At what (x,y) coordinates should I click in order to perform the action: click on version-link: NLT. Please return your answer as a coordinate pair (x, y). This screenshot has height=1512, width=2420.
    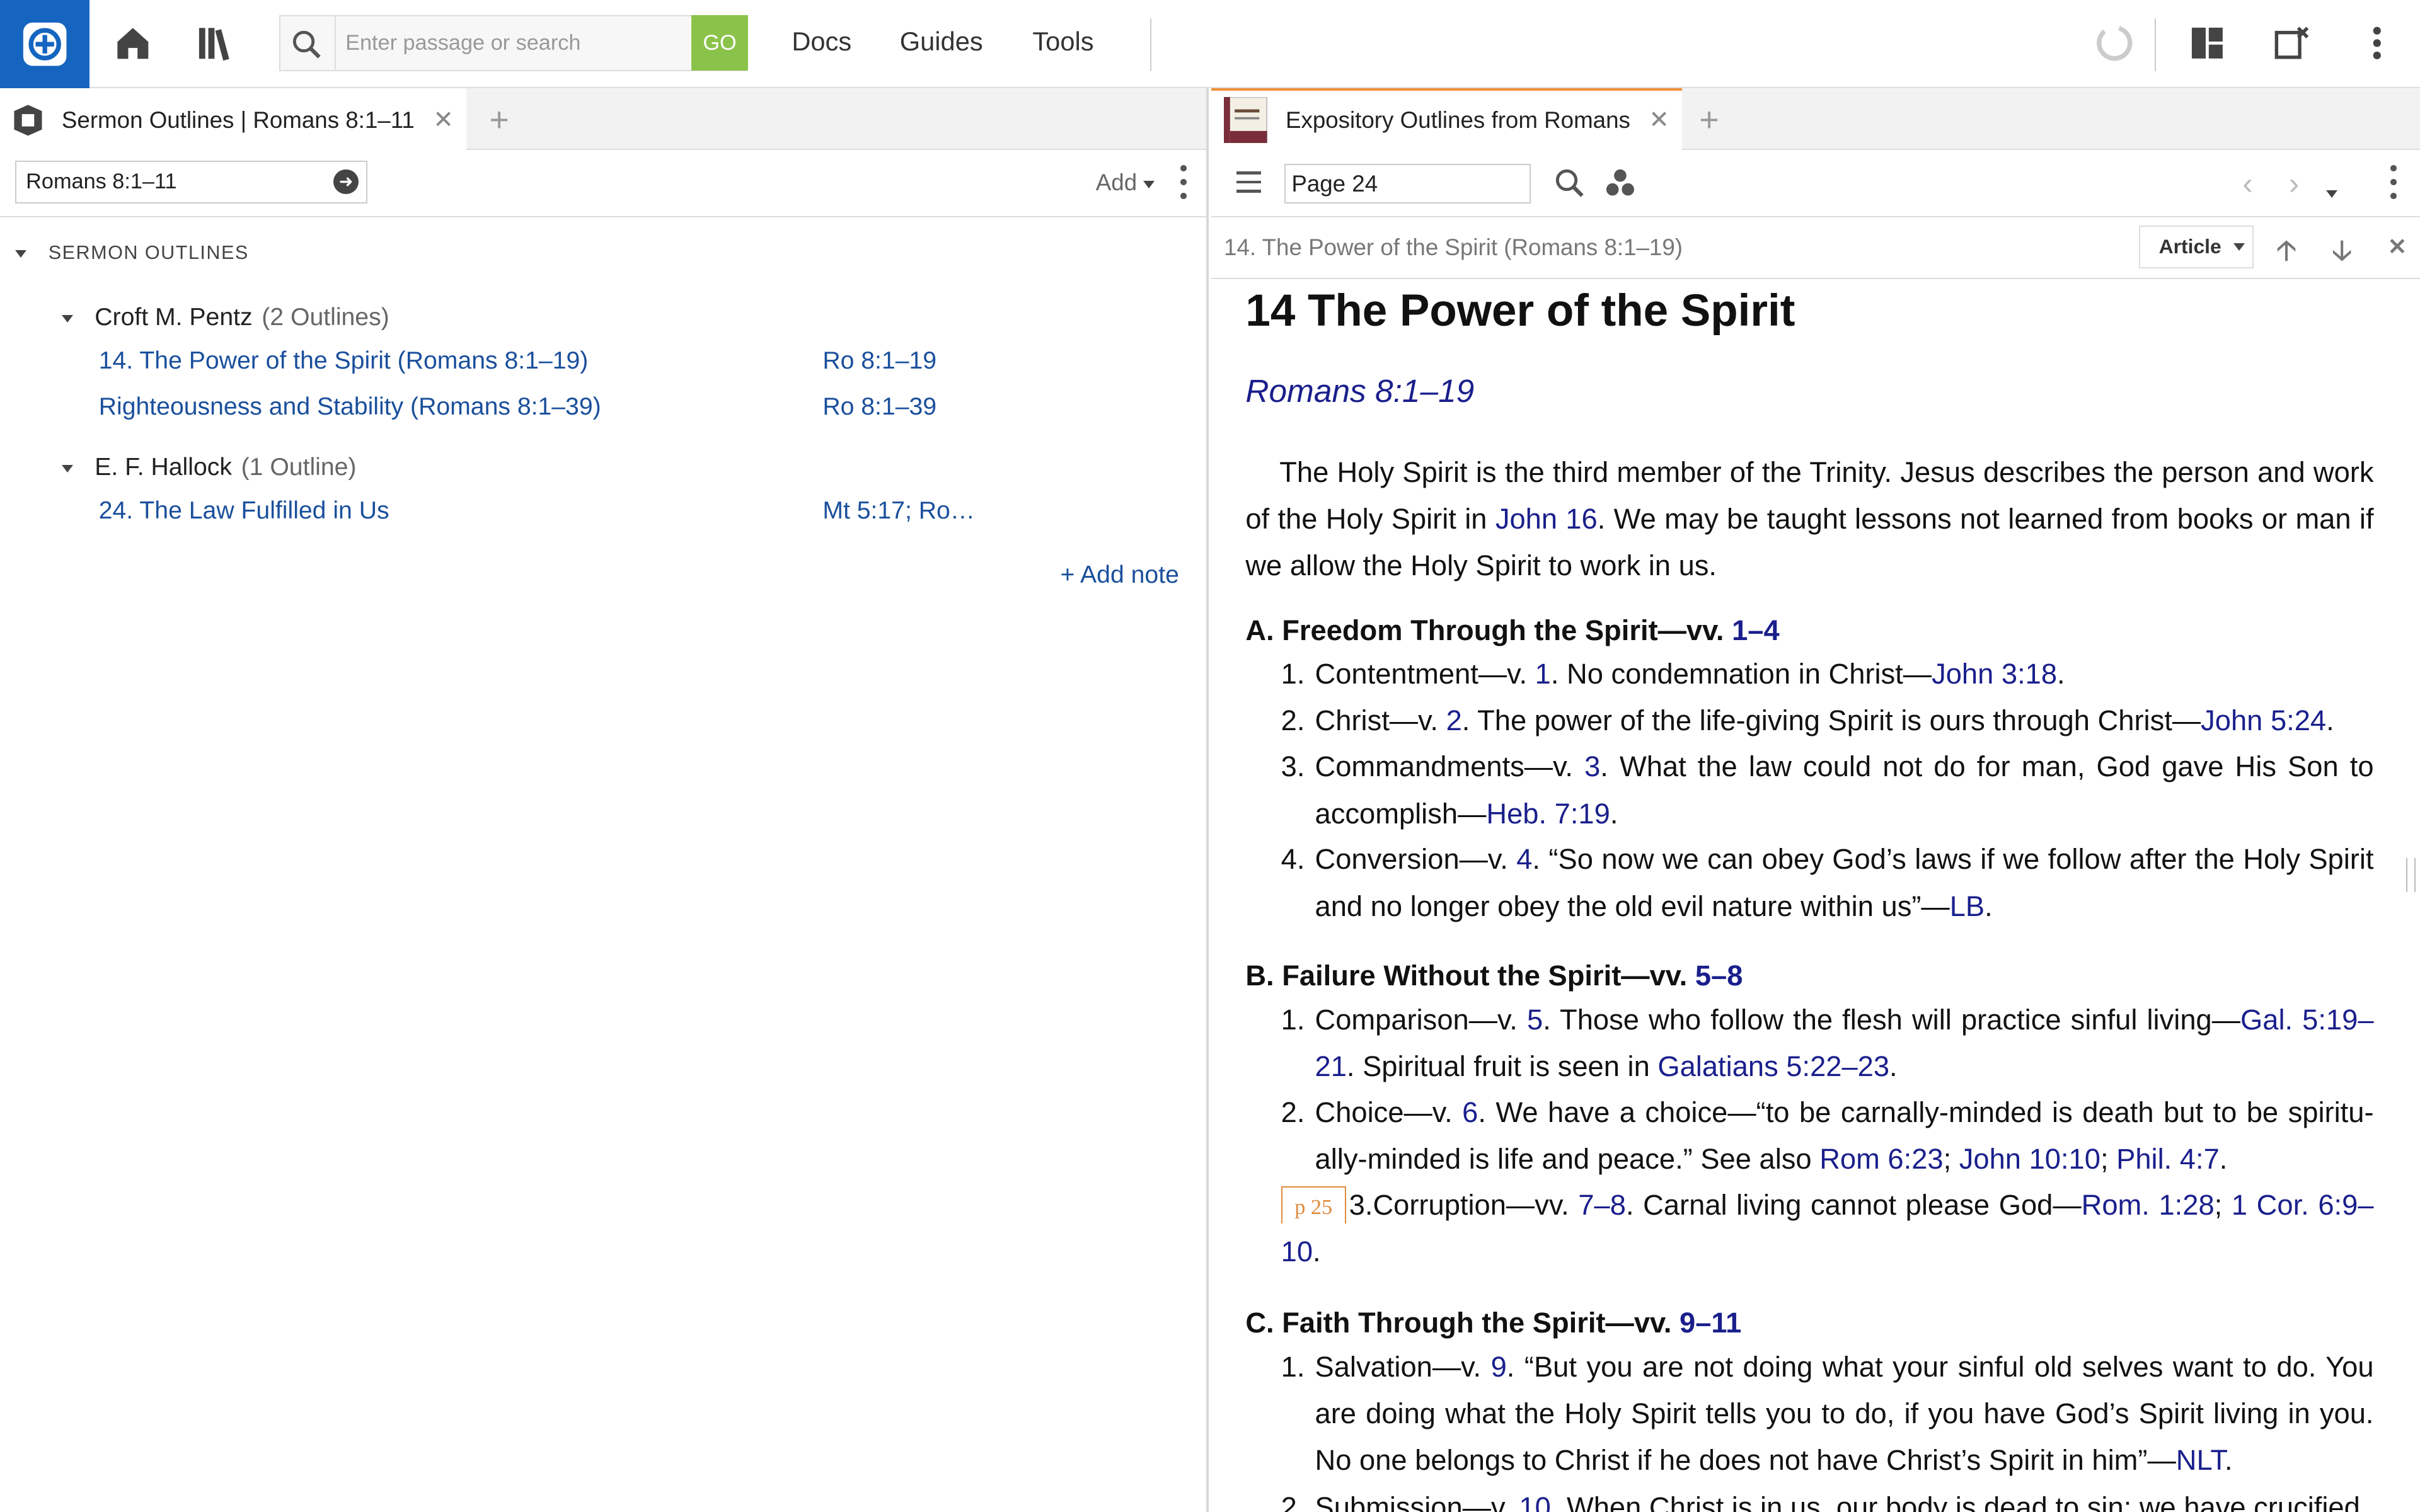
    Looking at the image, I should click on (2201, 1460).